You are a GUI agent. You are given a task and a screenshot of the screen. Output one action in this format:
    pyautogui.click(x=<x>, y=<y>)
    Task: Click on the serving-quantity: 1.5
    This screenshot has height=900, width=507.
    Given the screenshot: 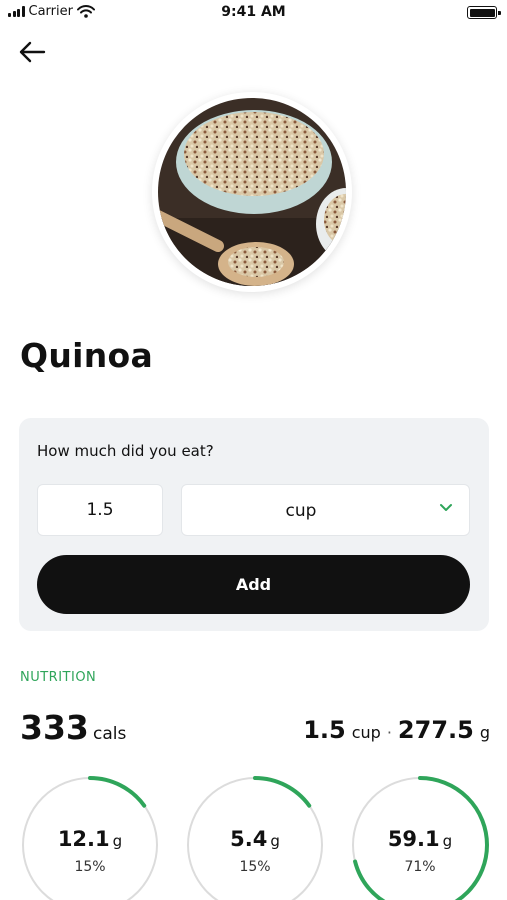 What is the action you would take?
    pyautogui.click(x=324, y=730)
    